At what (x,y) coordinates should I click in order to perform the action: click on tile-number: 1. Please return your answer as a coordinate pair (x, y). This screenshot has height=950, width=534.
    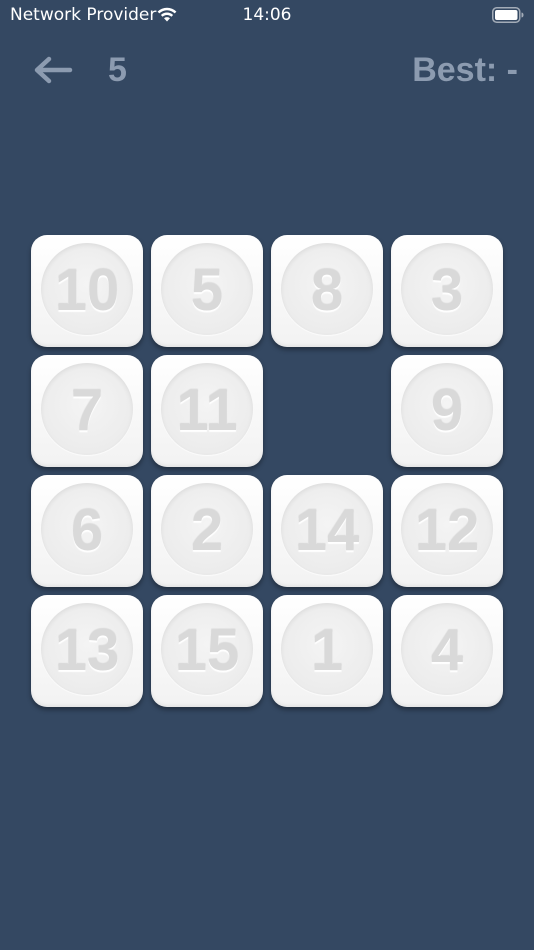
    Looking at the image, I should click on (327, 650).